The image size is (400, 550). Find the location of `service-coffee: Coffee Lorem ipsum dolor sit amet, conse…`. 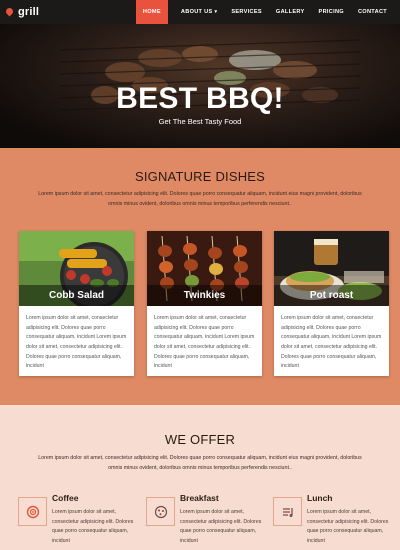

service-coffee: Coffee Lorem ipsum dolor sit amet, conse… is located at coordinates (78, 519).